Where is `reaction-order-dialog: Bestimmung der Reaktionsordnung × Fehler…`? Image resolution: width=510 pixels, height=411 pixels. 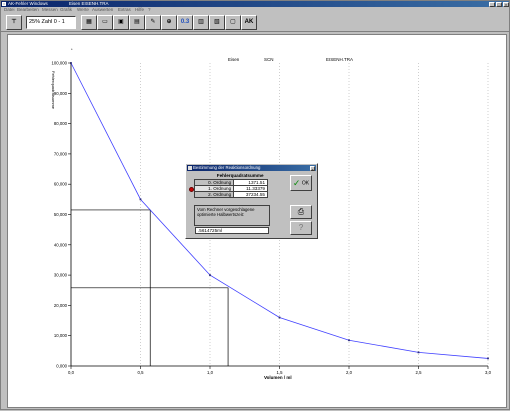 reaction-order-dialog: Bestimmung der Reaktionsordnung × Fehler… is located at coordinates (251, 201).